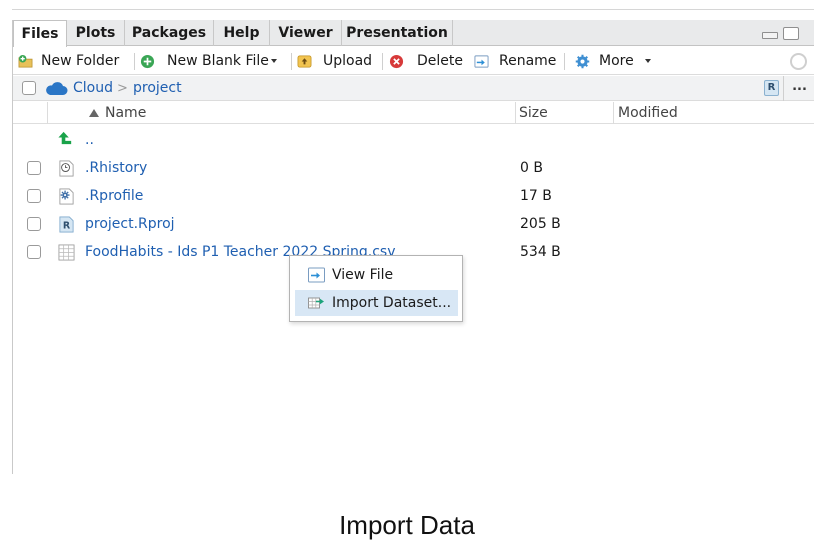 The height and width of the screenshot is (556, 814). Describe the element at coordinates (66, 196) in the screenshot. I see `gear-file-icon` at that location.